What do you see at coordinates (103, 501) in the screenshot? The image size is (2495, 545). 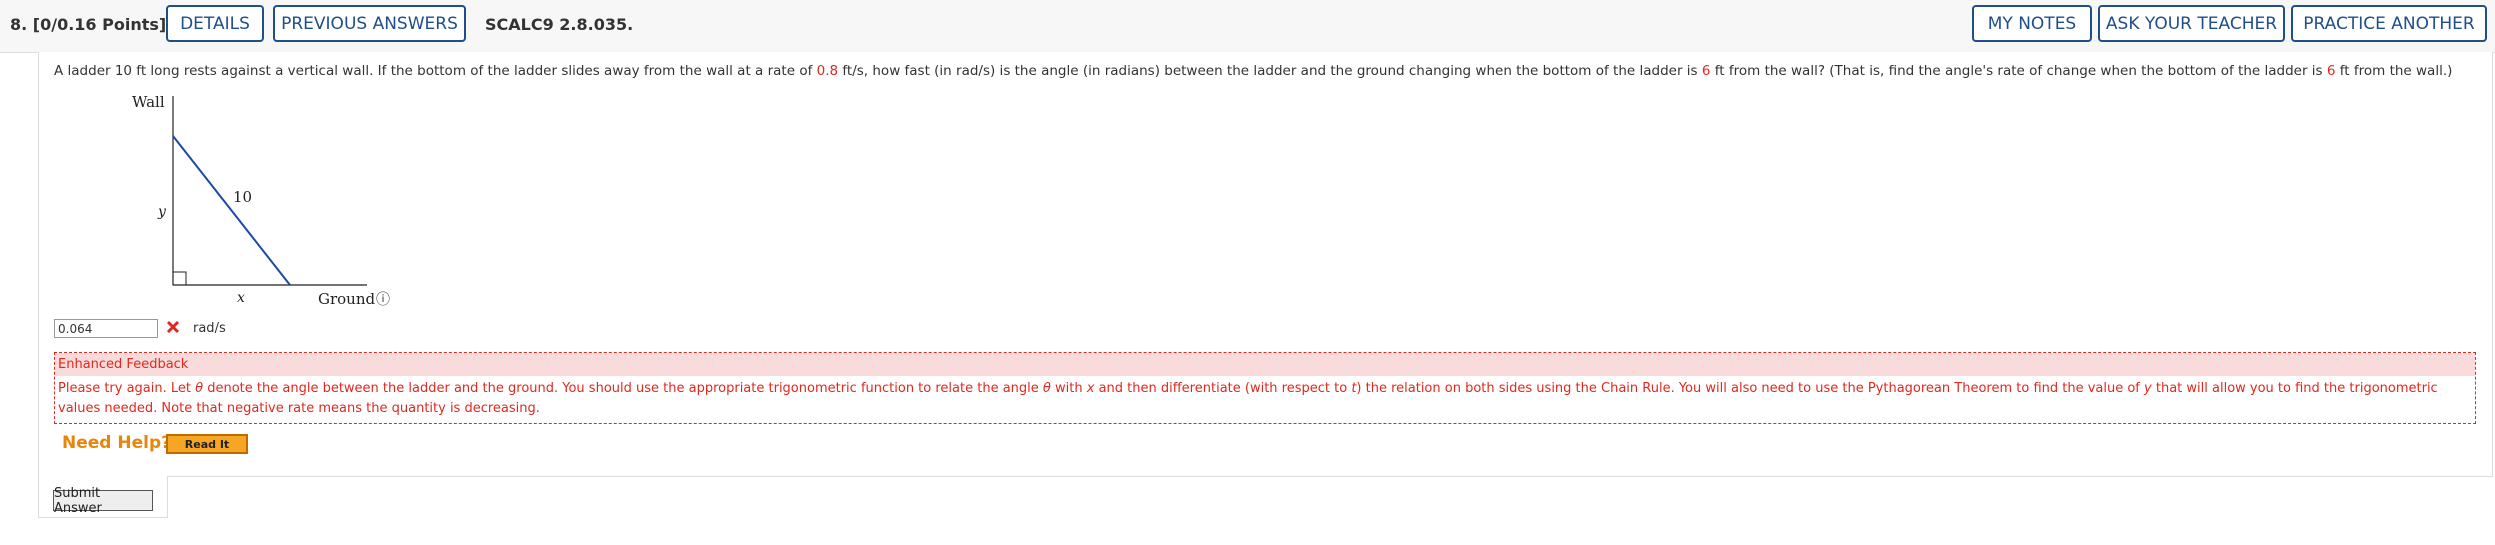 I see `submit-answer-button: Submit Answer` at bounding box center [103, 501].